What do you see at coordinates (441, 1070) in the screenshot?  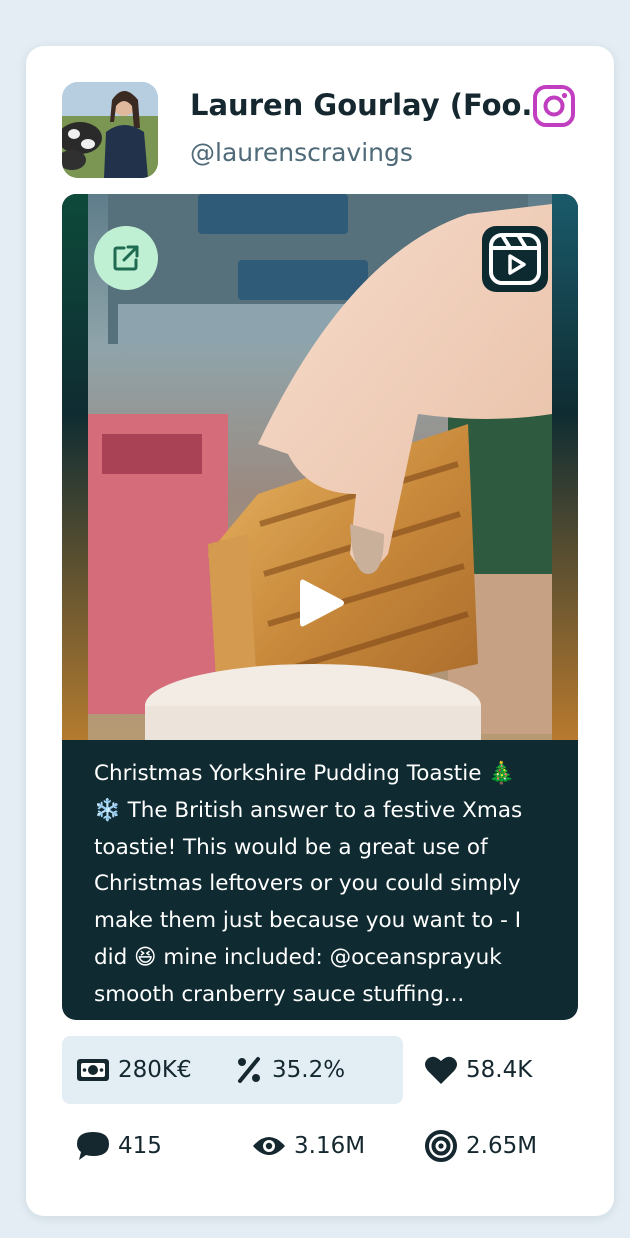 I see `heart-icon` at bounding box center [441, 1070].